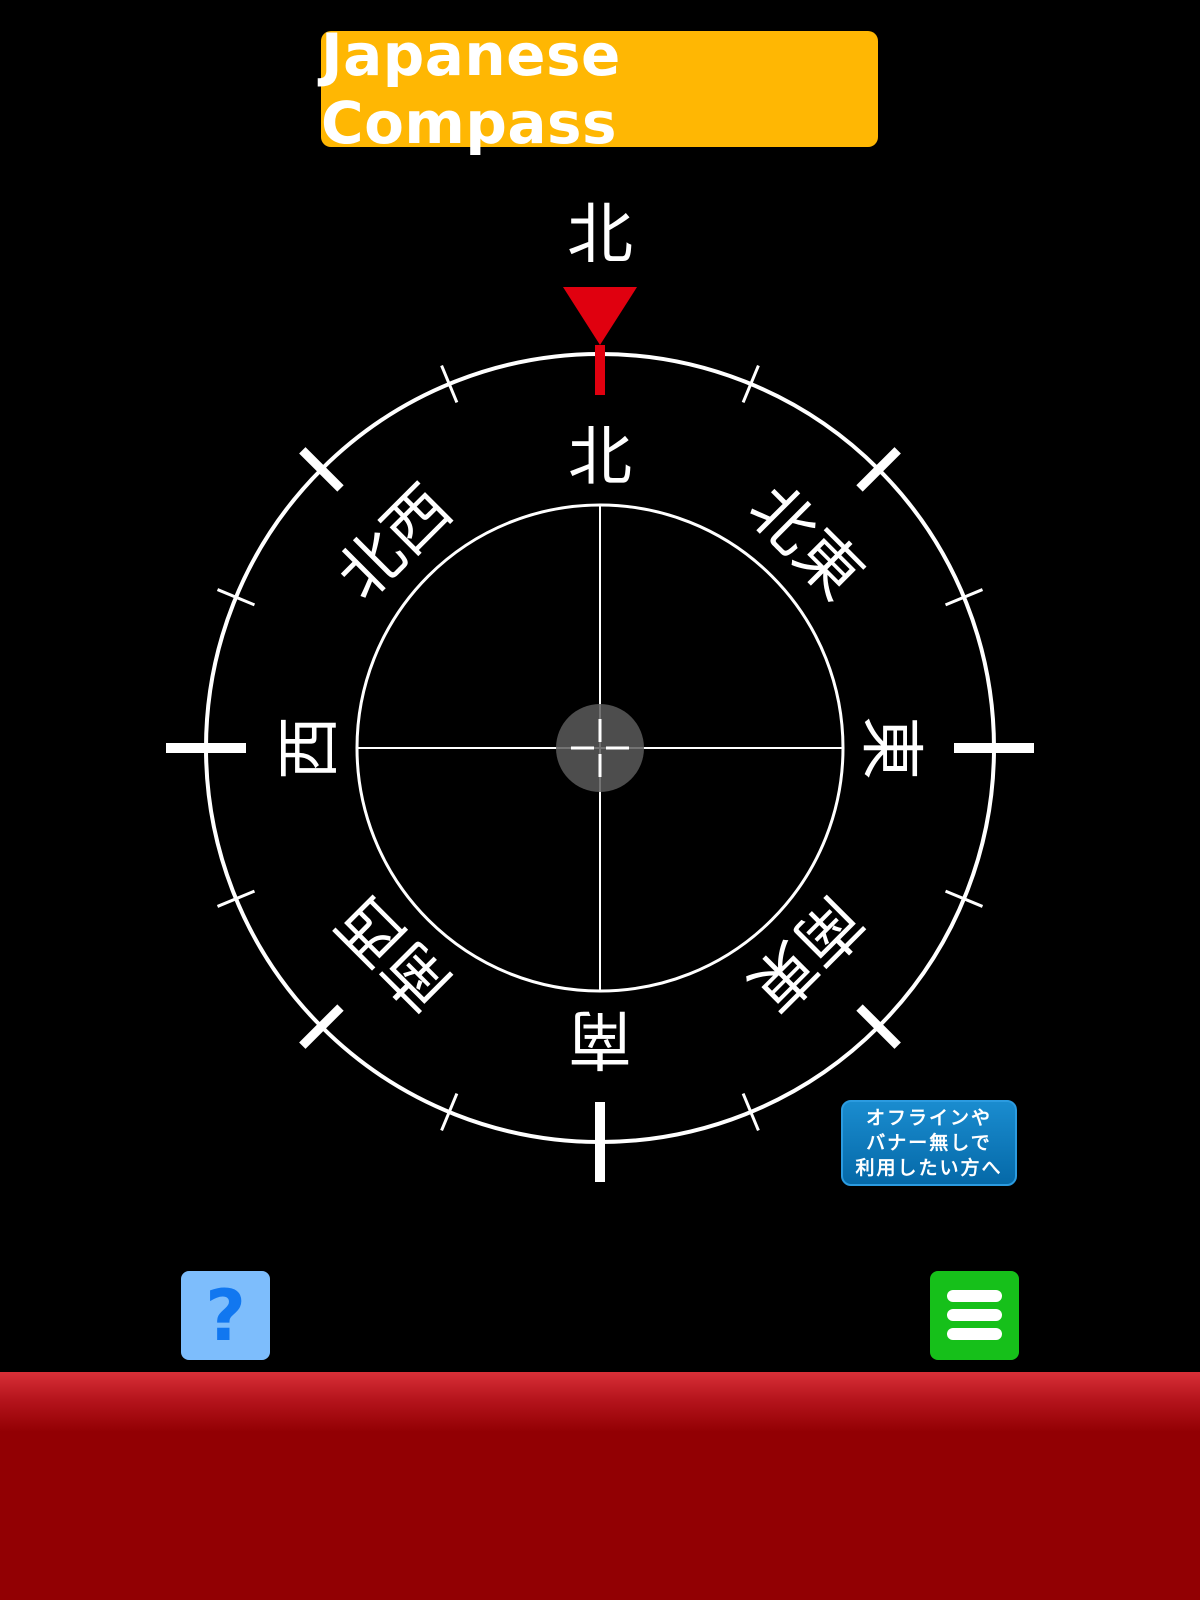 This screenshot has width=1200, height=1600. I want to click on promo-line-1: オフラインや, so click(928, 1117).